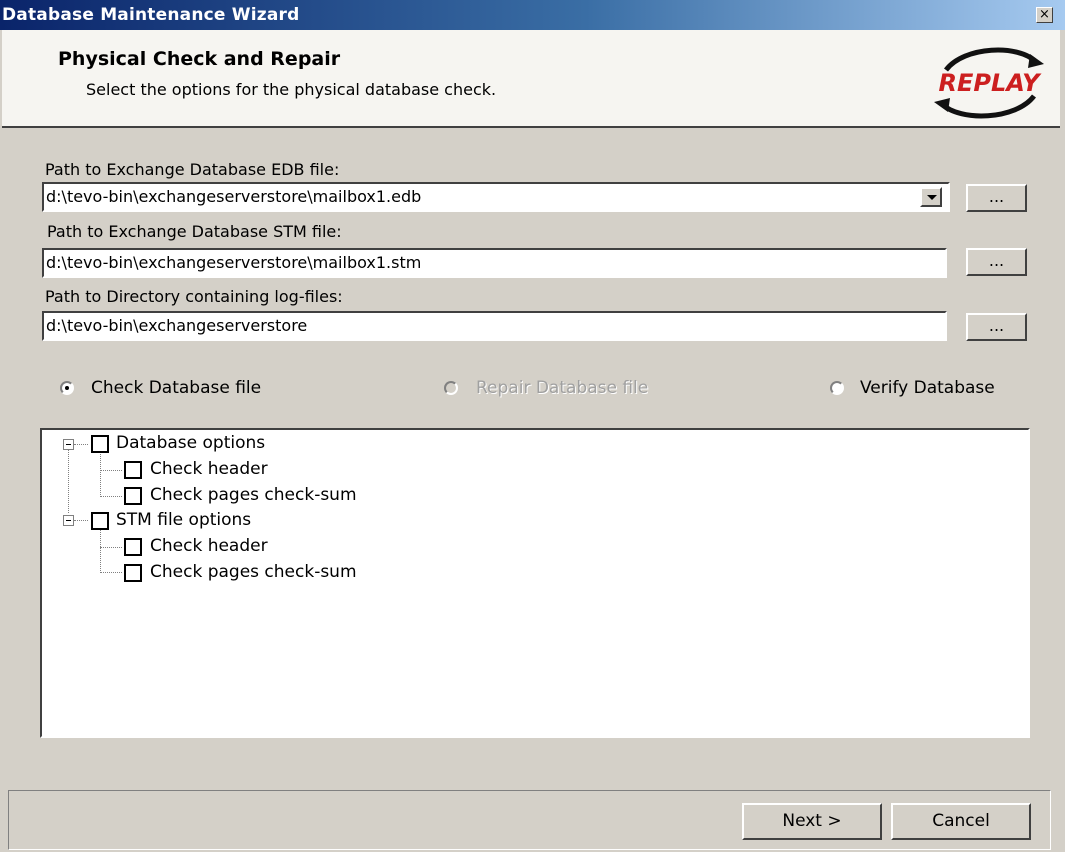  What do you see at coordinates (532, 15) in the screenshot?
I see `title-bar: Database Maintenance Wizard ×` at bounding box center [532, 15].